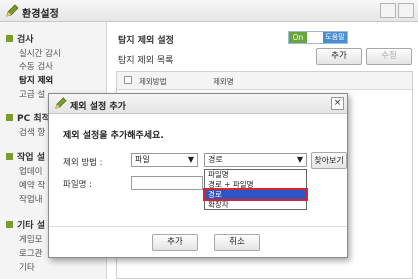  I want to click on filename-label: 파일명 :, so click(78, 185).